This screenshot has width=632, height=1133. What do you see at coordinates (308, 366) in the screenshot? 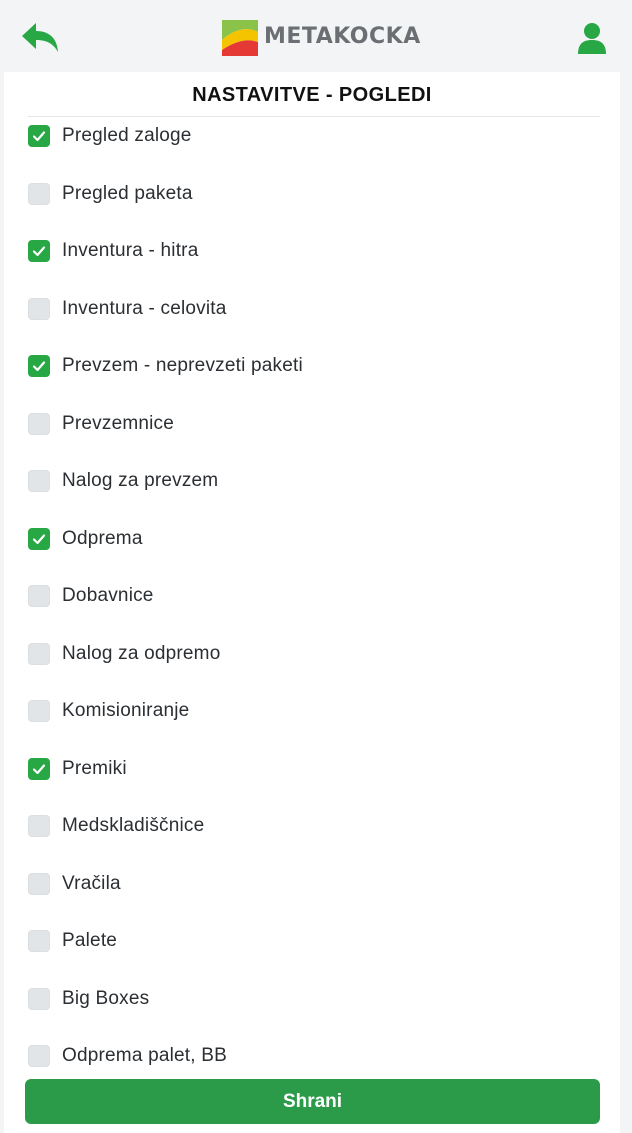
I see `view-option-item: Prevzem - neprevzeti paketi` at bounding box center [308, 366].